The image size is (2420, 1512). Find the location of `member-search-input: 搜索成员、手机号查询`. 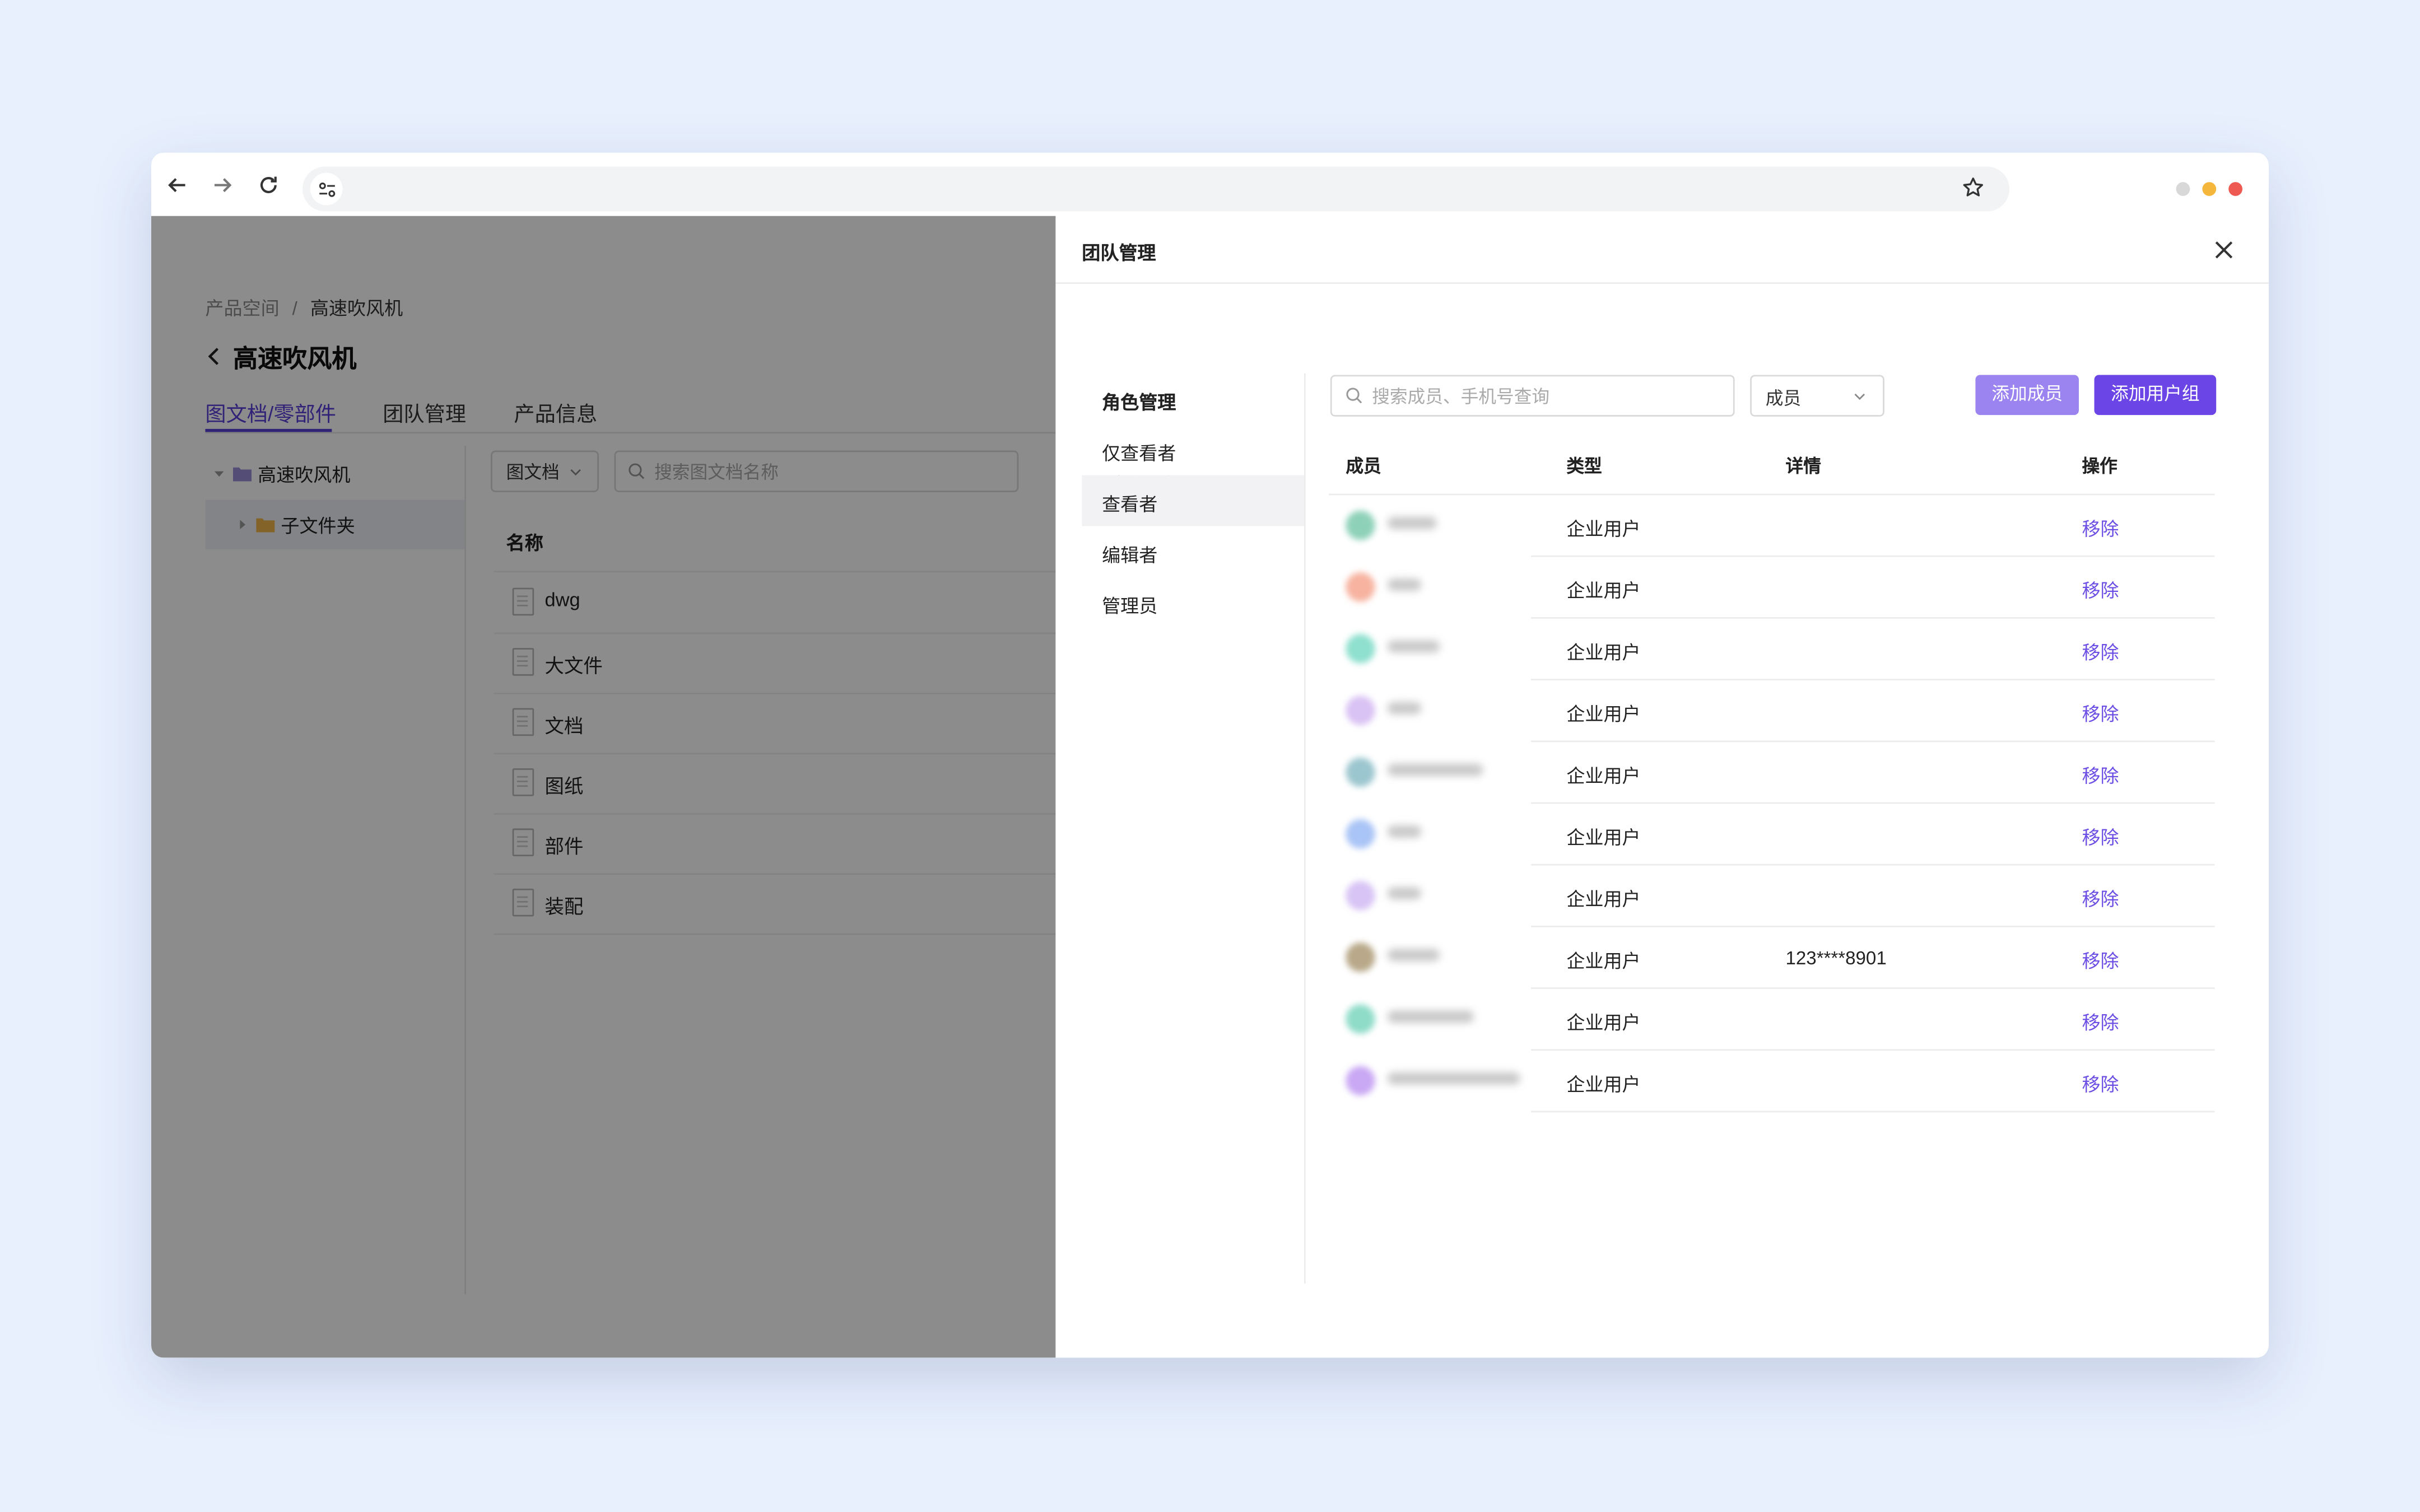

member-search-input: 搜索成员、手机号查询 is located at coordinates (1533, 396).